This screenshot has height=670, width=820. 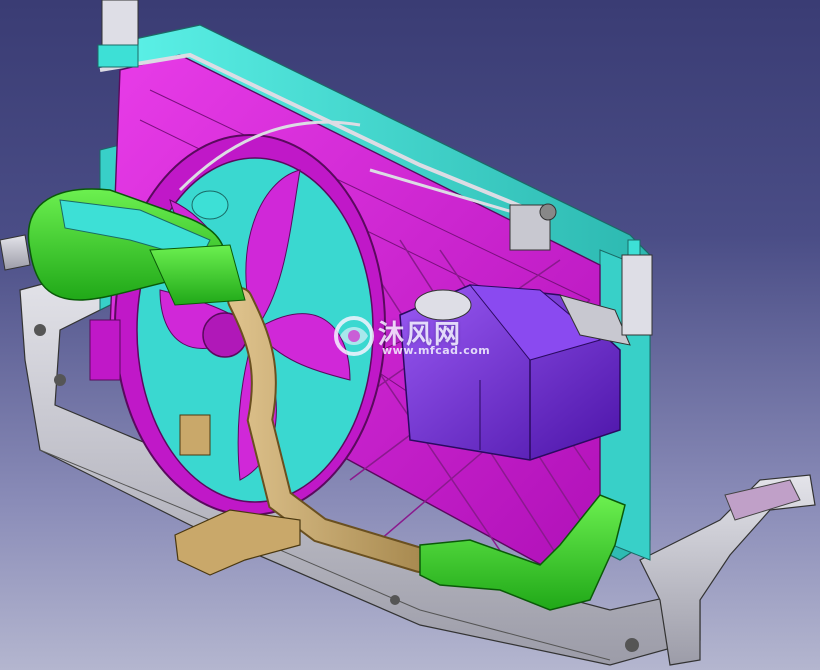 I want to click on tank-cap, so click(x=443, y=305).